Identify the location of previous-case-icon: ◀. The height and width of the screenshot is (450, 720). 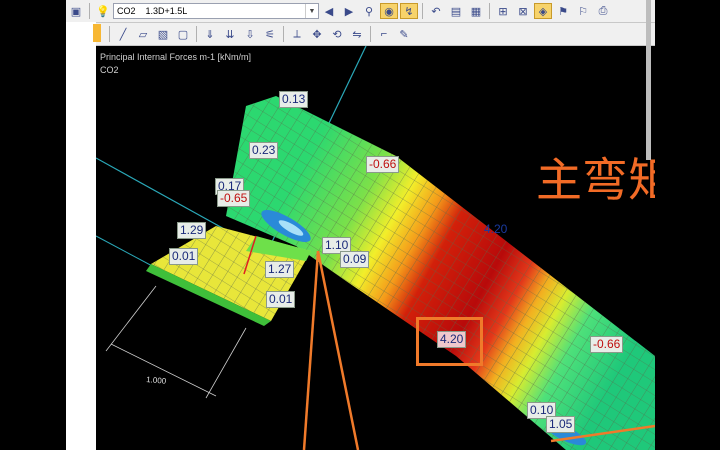
(329, 11).